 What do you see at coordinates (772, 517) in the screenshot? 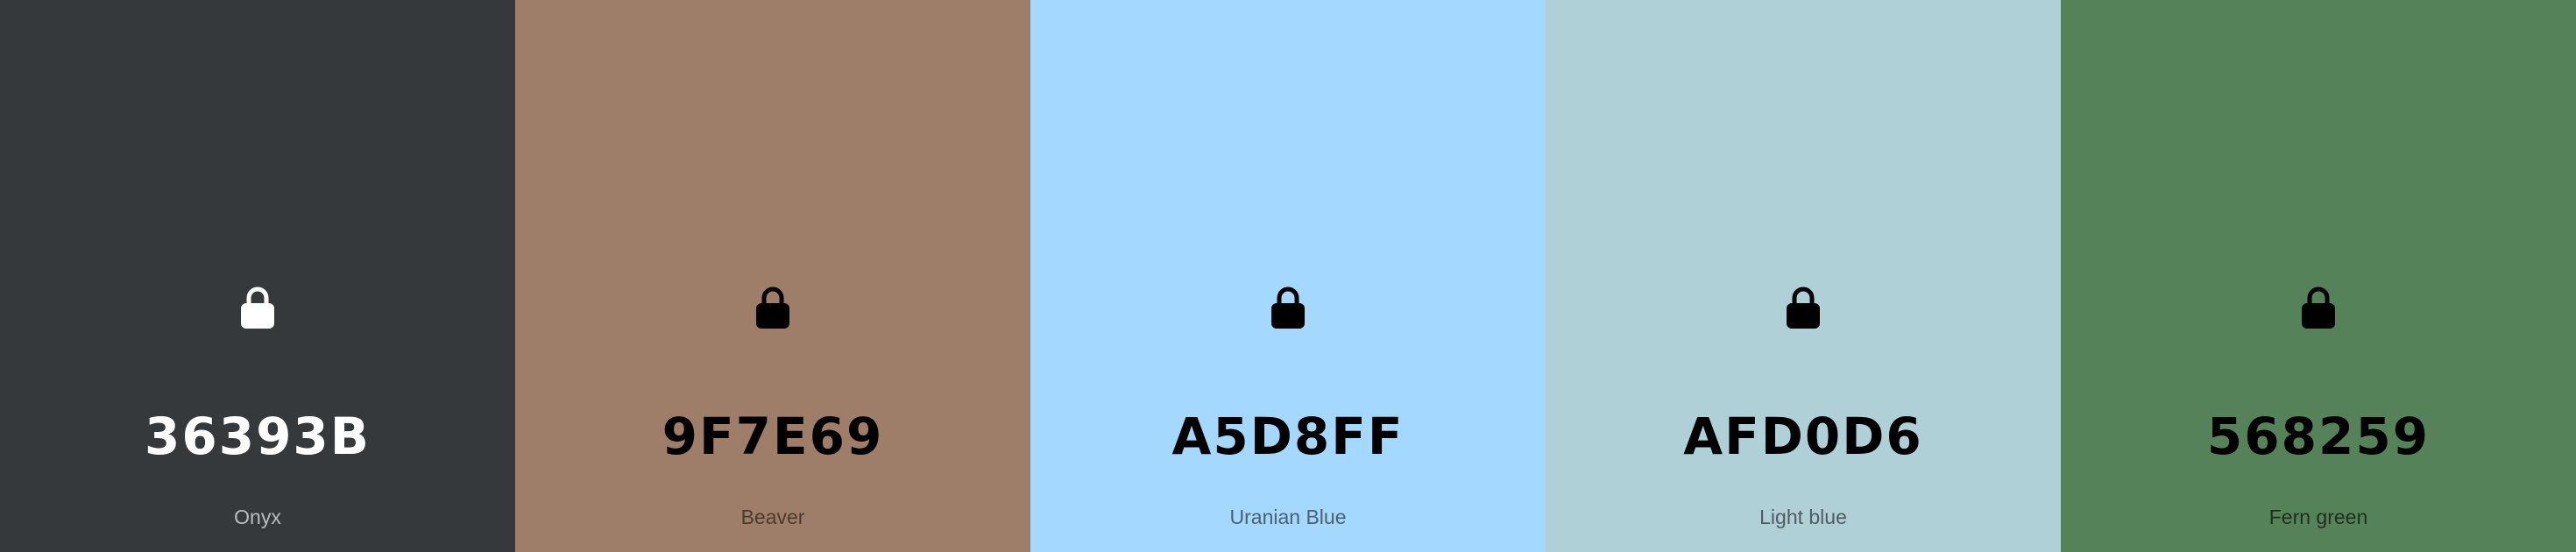
I see `color-name: Beaver` at bounding box center [772, 517].